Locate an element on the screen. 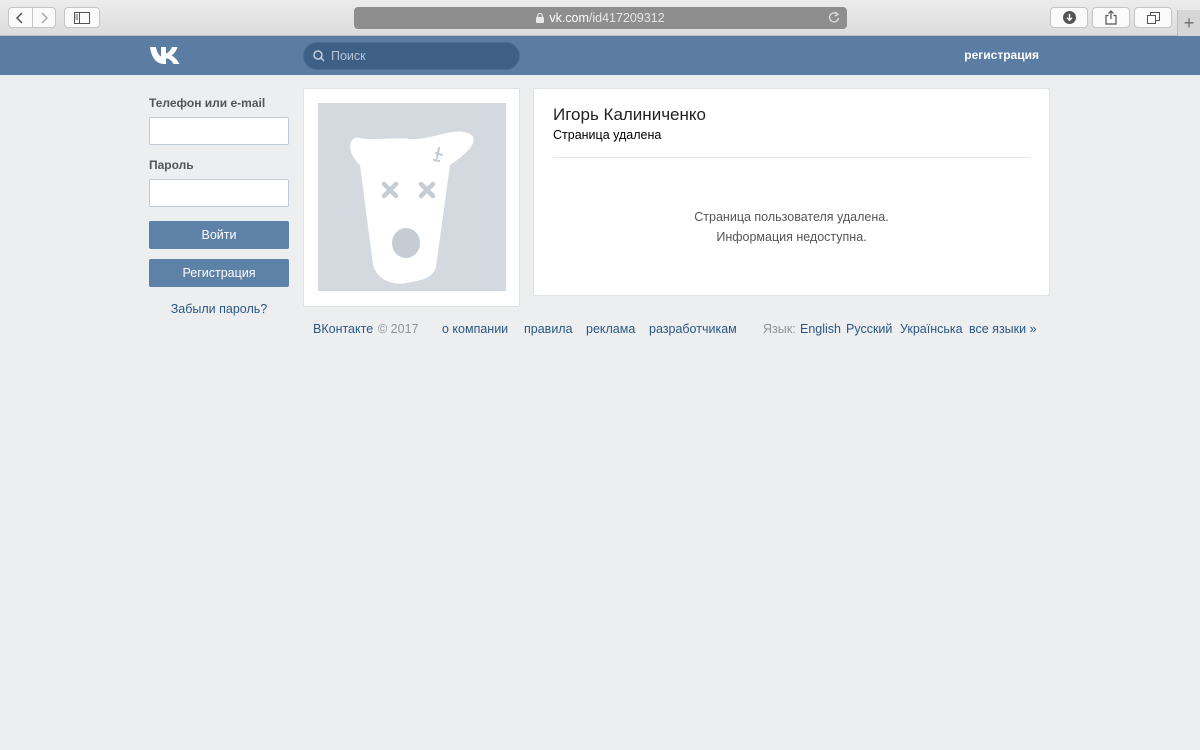 The height and width of the screenshot is (750, 1200). phone-email-input is located at coordinates (219, 131).